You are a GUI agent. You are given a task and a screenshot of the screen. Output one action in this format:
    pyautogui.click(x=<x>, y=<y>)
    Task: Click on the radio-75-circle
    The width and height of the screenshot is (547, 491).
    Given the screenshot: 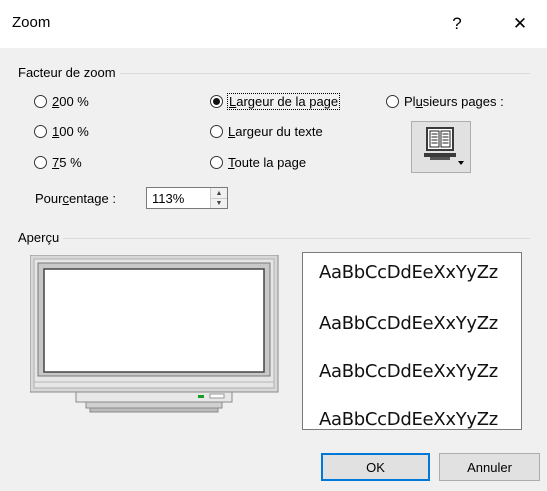 What is the action you would take?
    pyautogui.click(x=40, y=162)
    